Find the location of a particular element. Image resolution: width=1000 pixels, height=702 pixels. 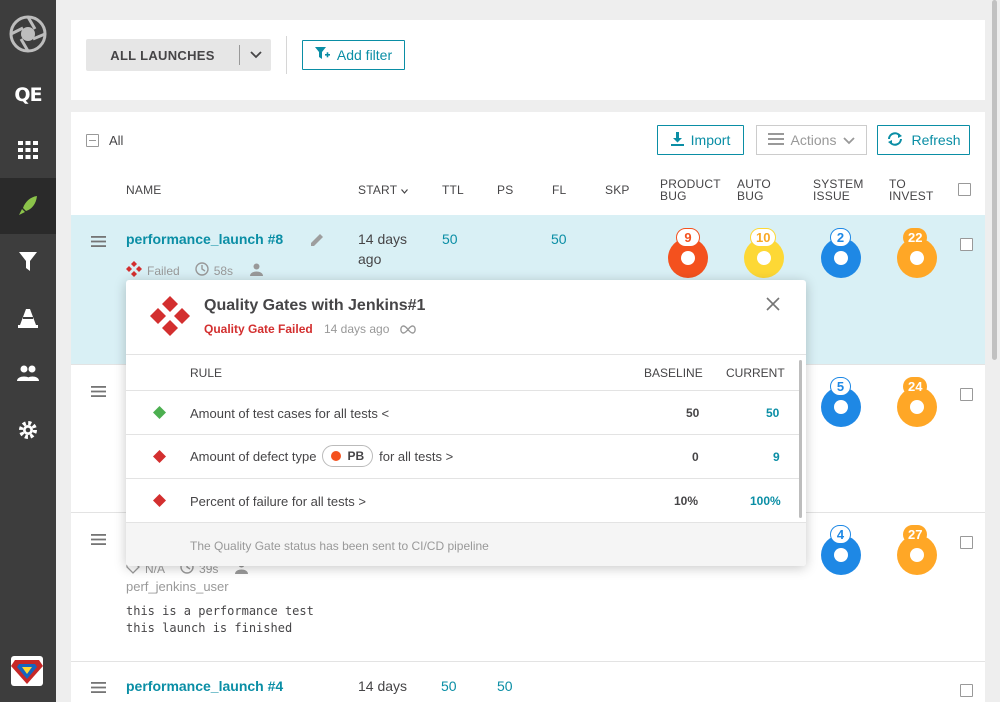

launch-name-link: performance_launch #8 is located at coordinates (204, 239).